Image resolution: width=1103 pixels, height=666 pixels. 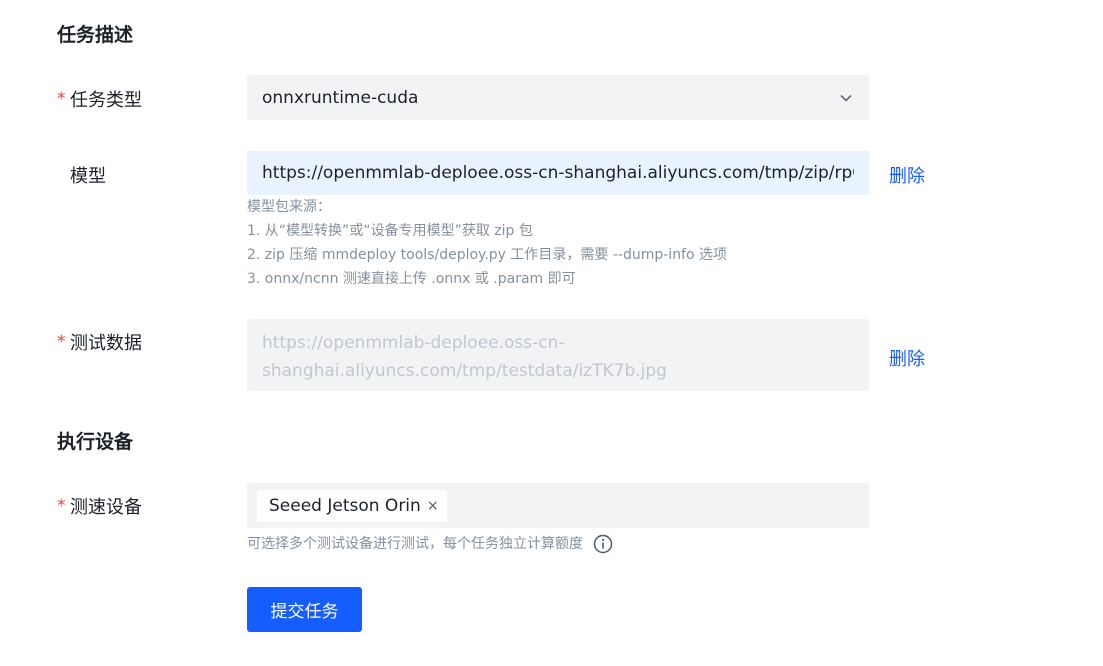 What do you see at coordinates (413, 343) in the screenshot?
I see `test-data-value-line: https://openmmlab-deploee.oss-cn-` at bounding box center [413, 343].